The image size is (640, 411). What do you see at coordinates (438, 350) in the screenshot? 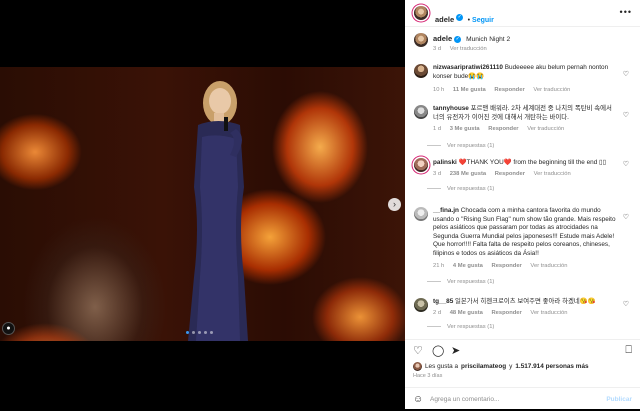
I see `comment-icon: ◯` at bounding box center [438, 350].